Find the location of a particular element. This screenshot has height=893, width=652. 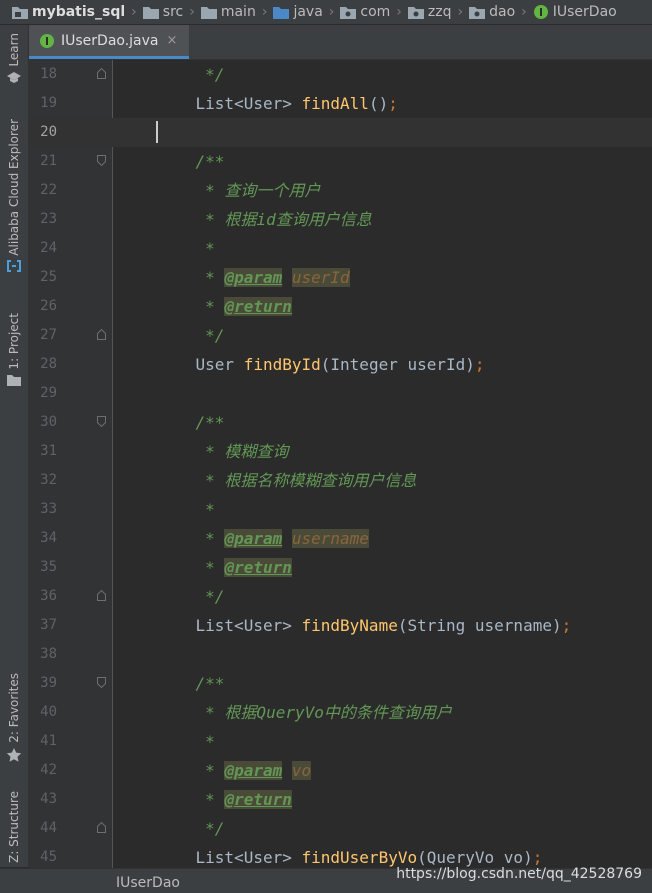

code-line: 18 */ is located at coordinates (340, 74).